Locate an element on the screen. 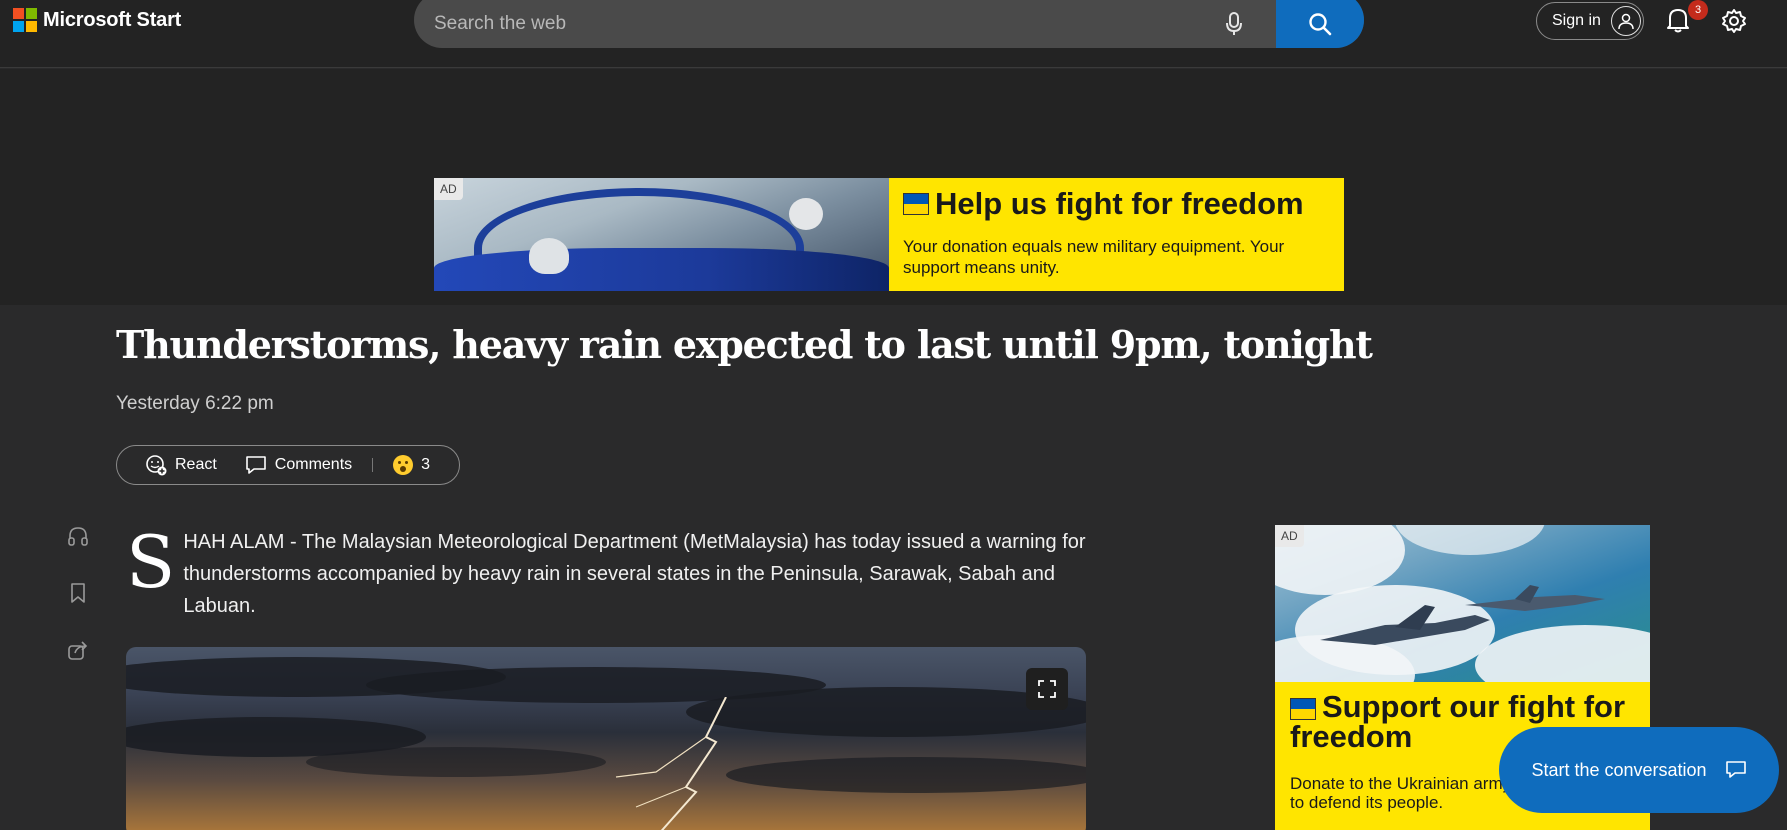  brand-logo: Microsoft Start is located at coordinates (97, 20).